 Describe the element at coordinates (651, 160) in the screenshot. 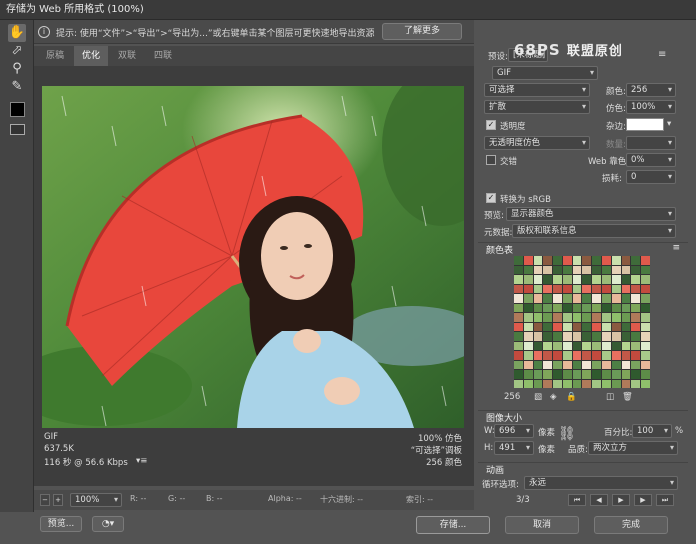

I see `web-snap-select: 0%` at that location.